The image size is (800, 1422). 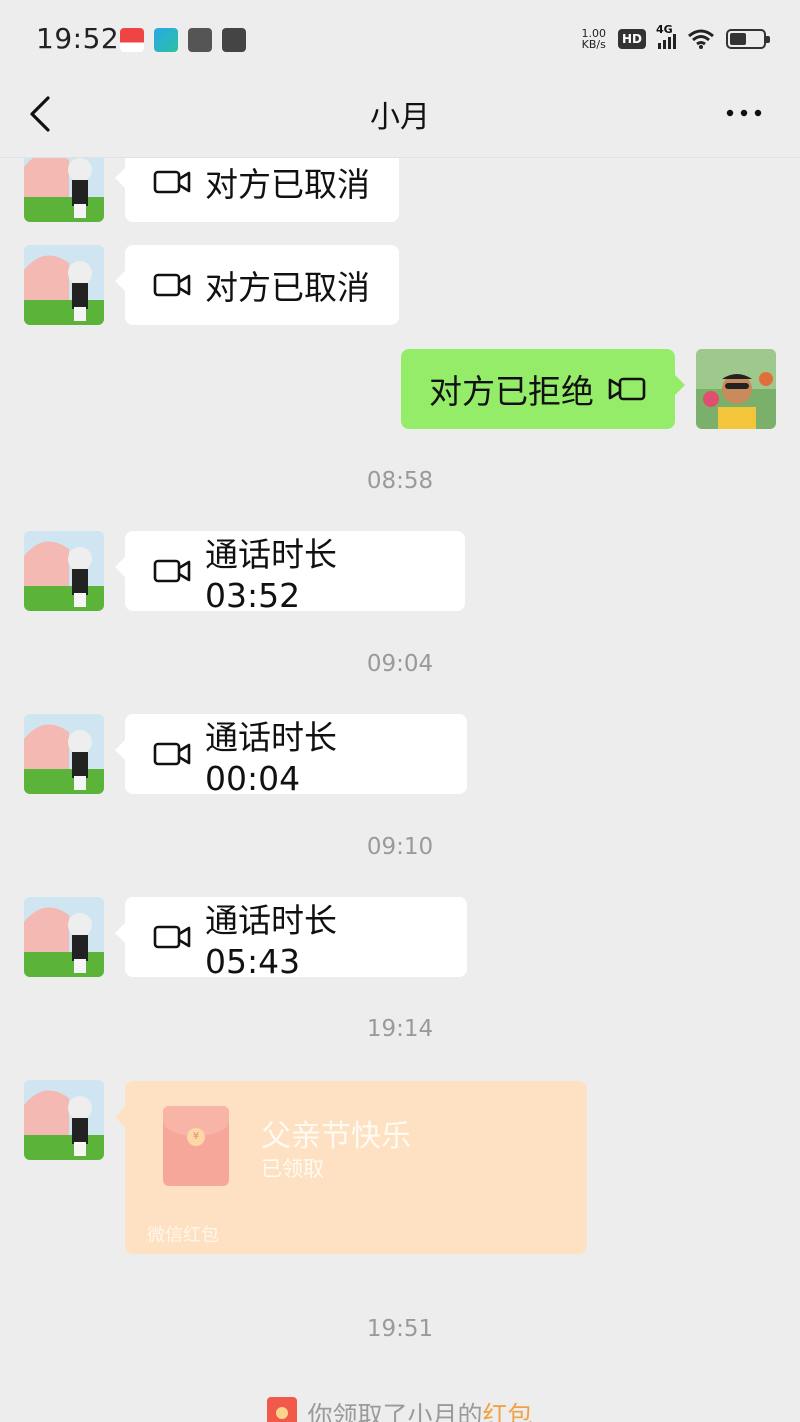 I want to click on network-label: 4G, so click(x=664, y=29).